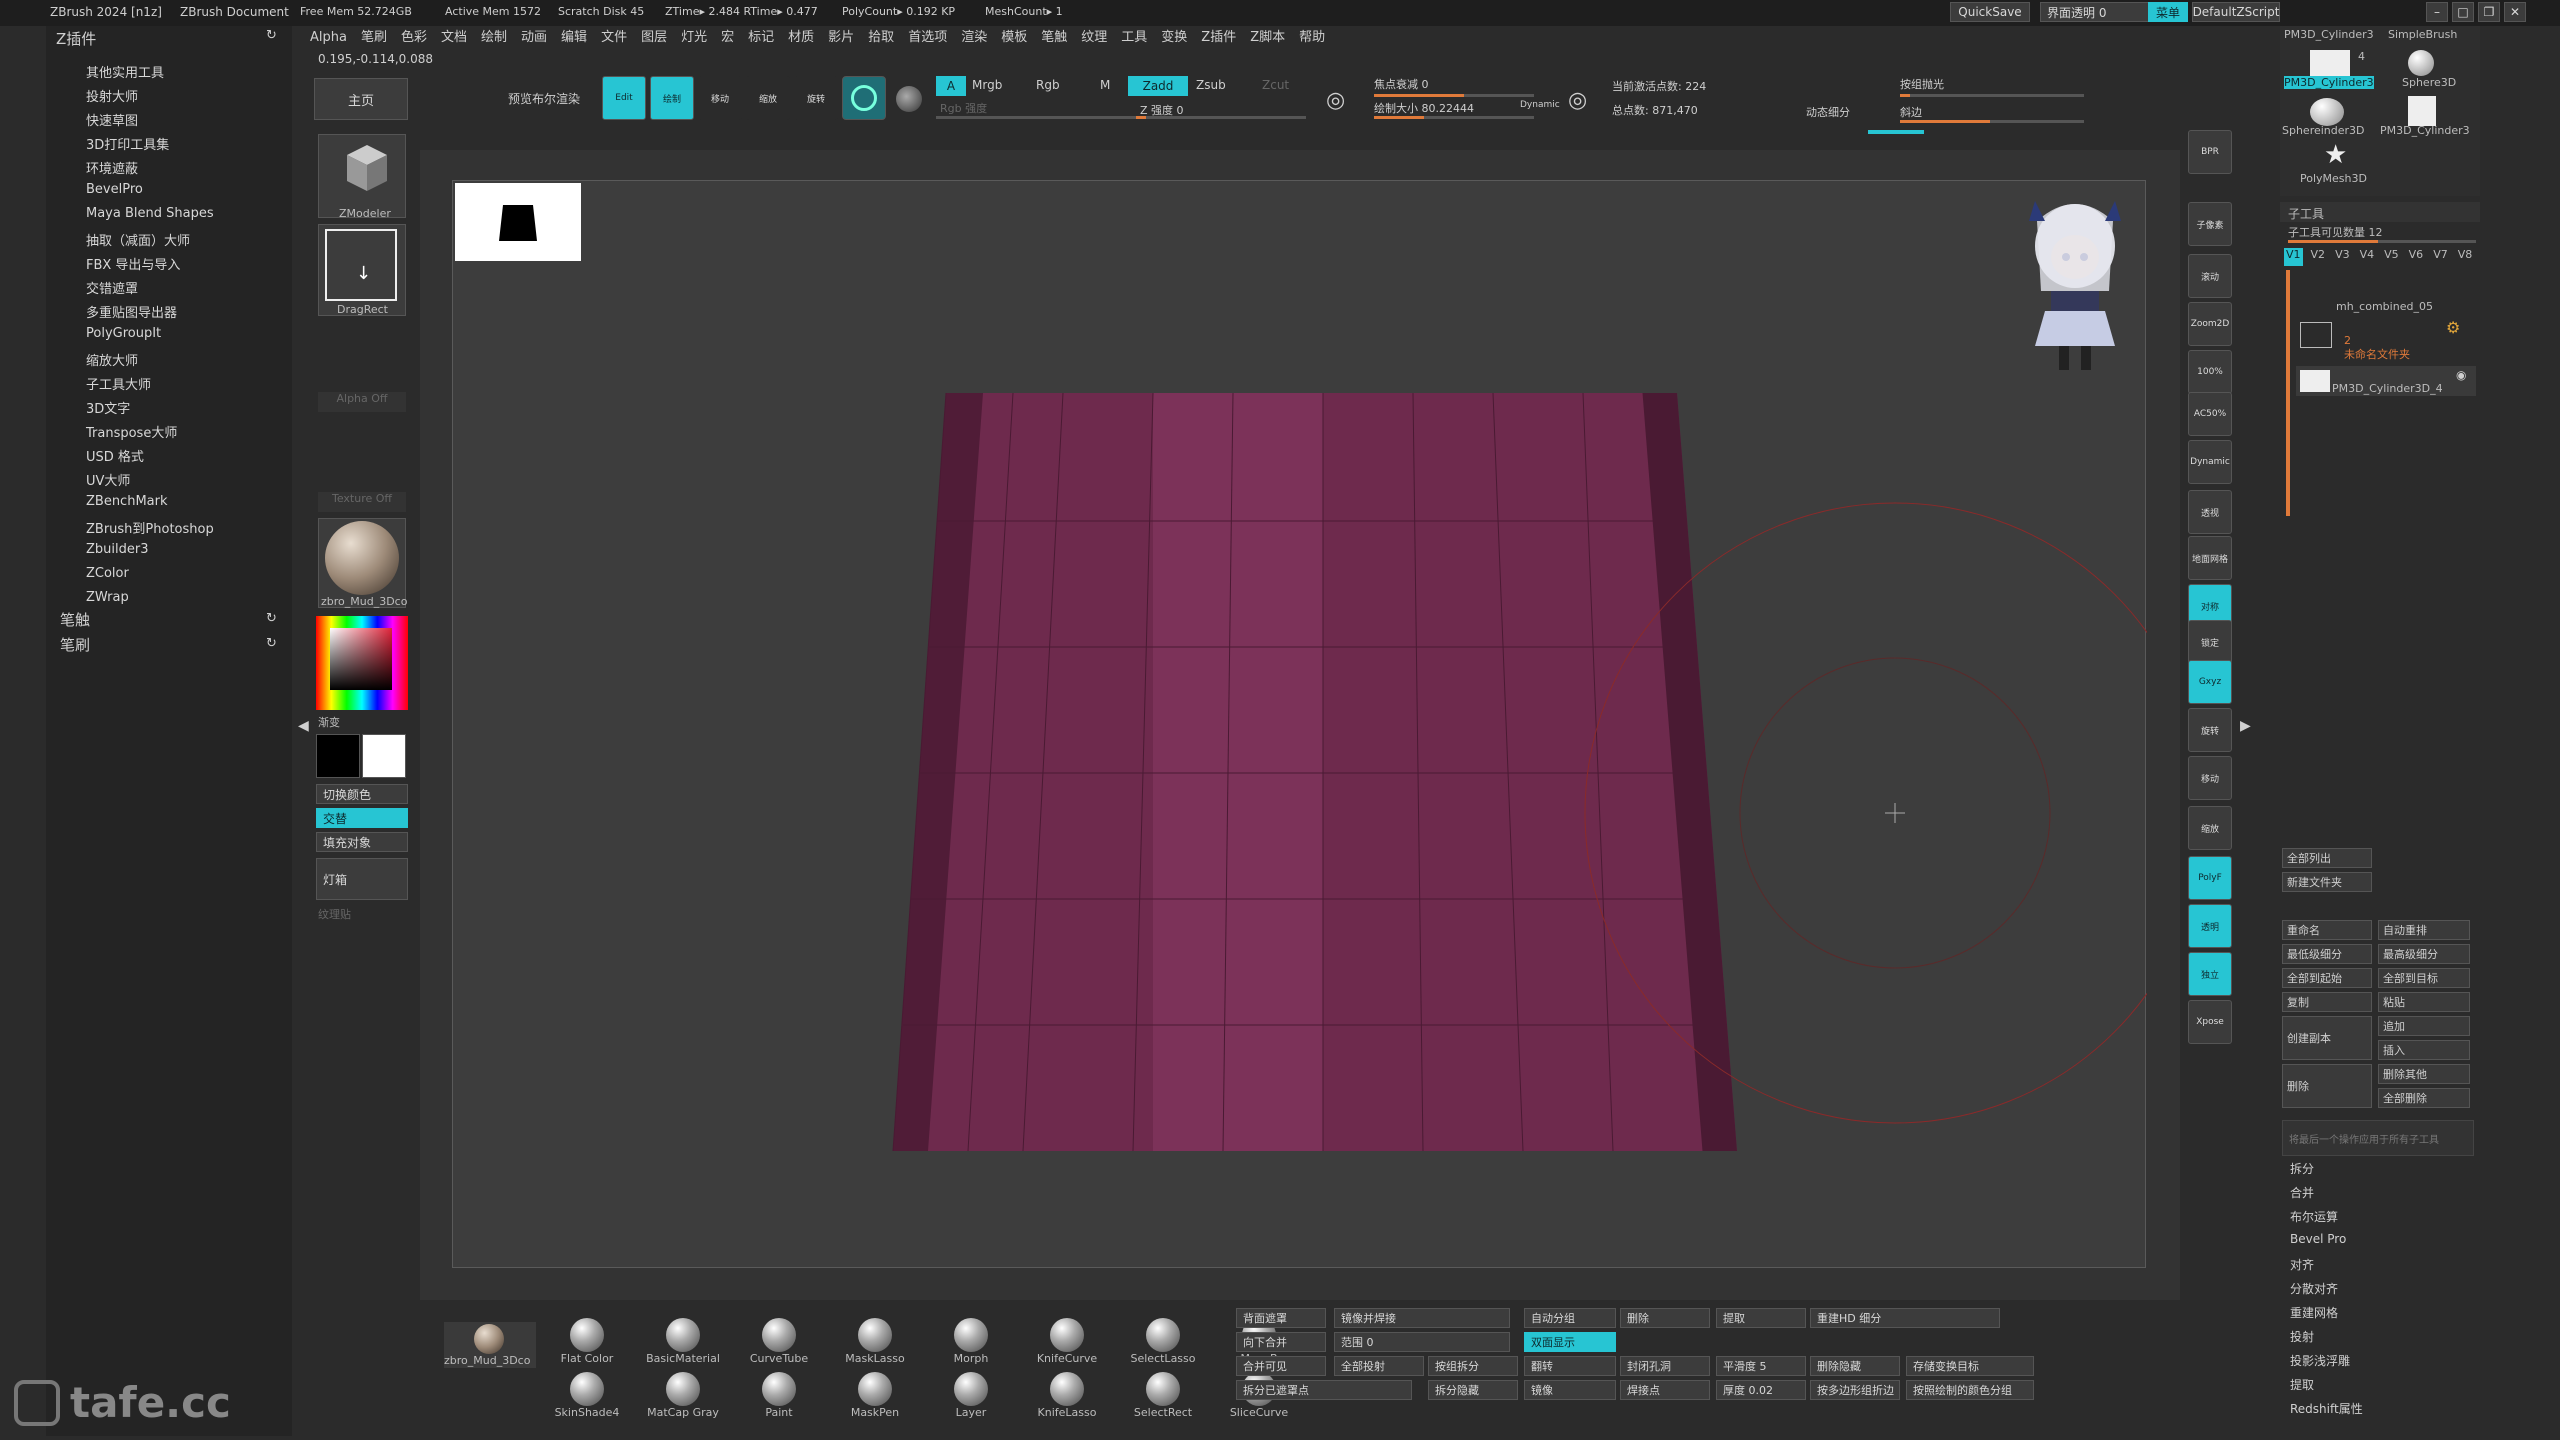 The height and width of the screenshot is (1440, 2560). What do you see at coordinates (2424, 930) in the screenshot?
I see `subtool-action-button: 自动重排` at bounding box center [2424, 930].